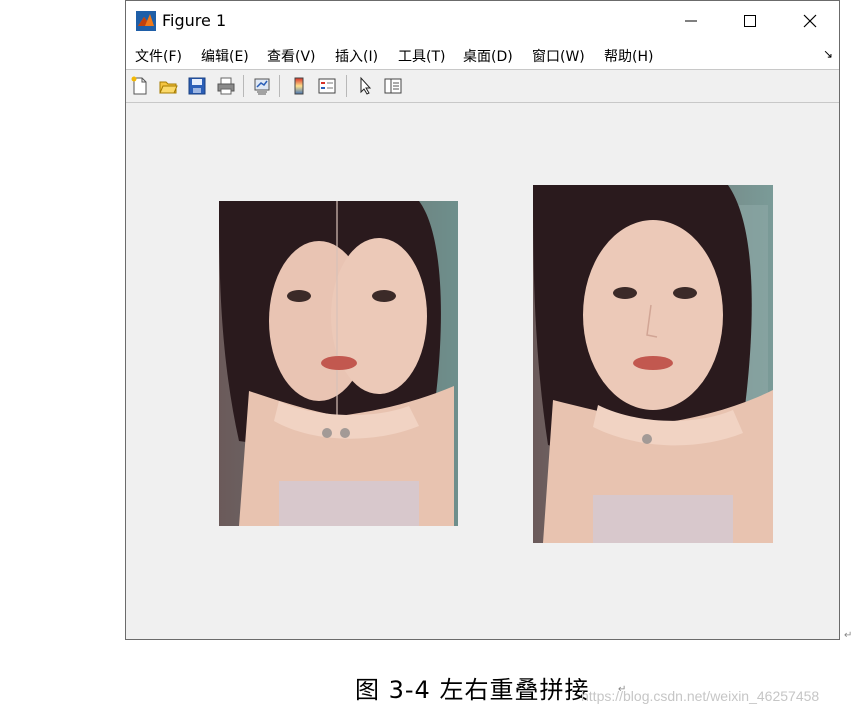  What do you see at coordinates (158, 56) in the screenshot?
I see `menu-file: 文件(F)` at bounding box center [158, 56].